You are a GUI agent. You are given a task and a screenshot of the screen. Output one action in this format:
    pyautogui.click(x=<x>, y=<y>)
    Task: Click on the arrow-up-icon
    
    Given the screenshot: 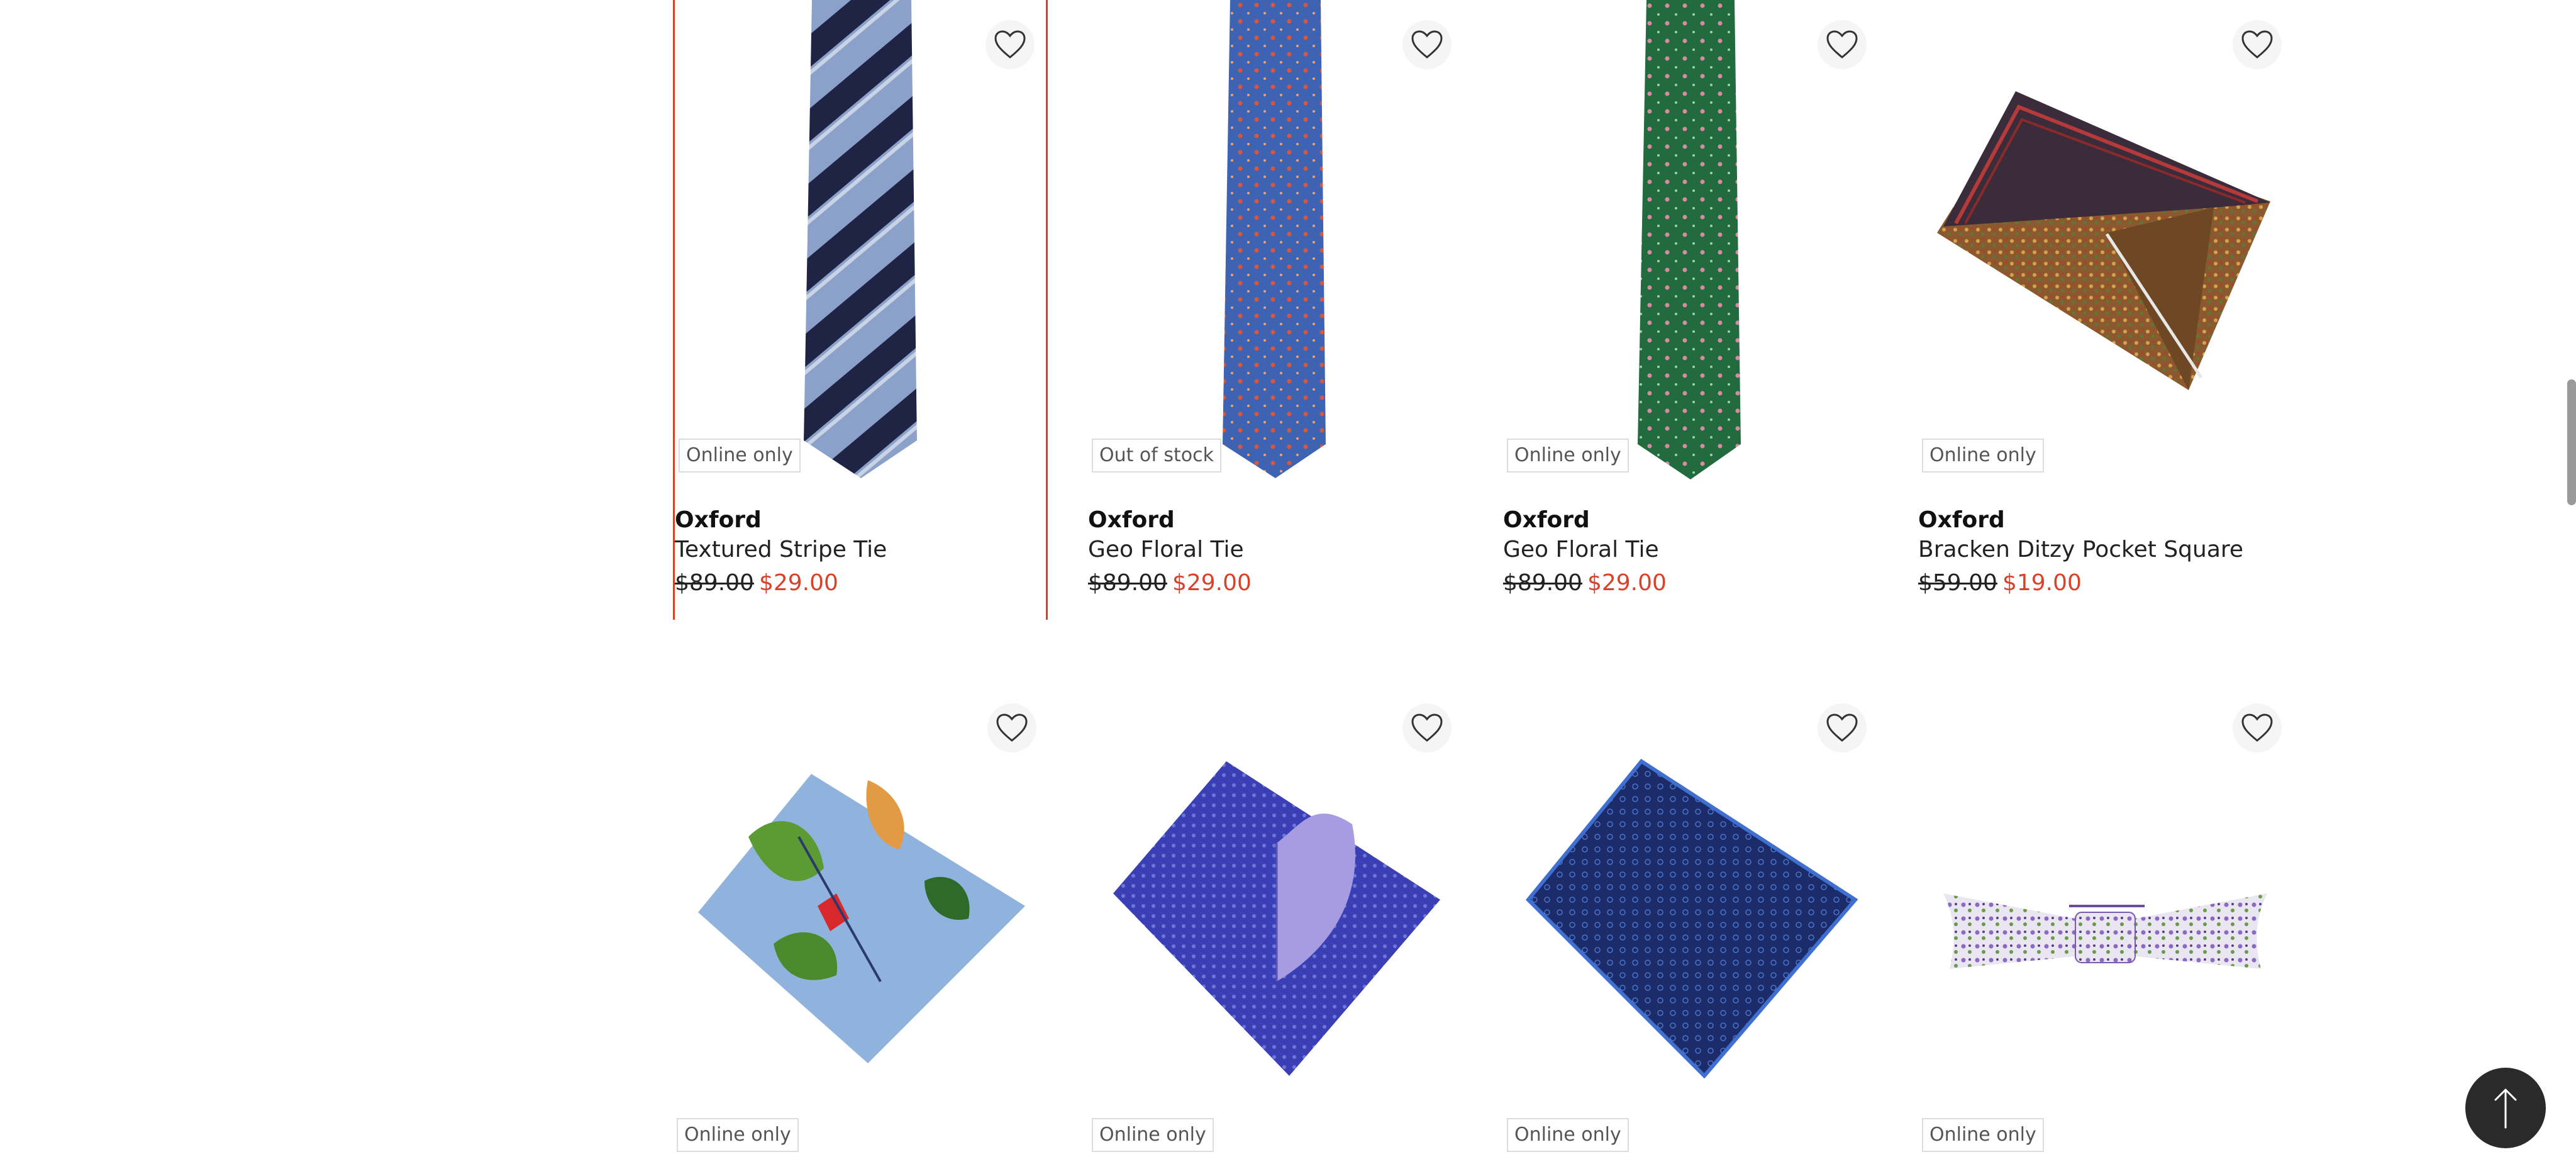 What is the action you would take?
    pyautogui.click(x=2505, y=1108)
    